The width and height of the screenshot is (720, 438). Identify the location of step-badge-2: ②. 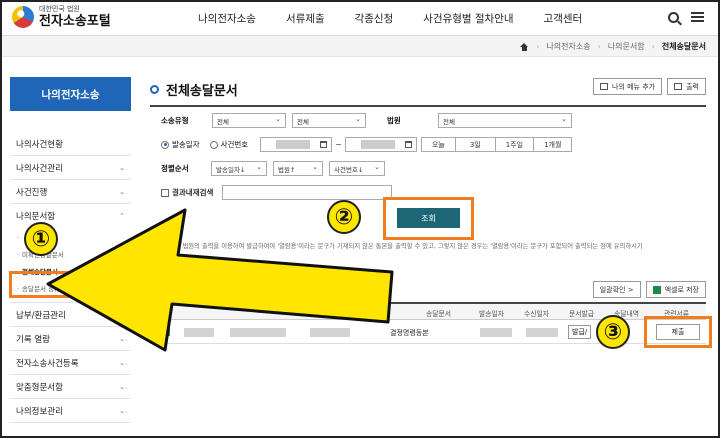
(344, 217).